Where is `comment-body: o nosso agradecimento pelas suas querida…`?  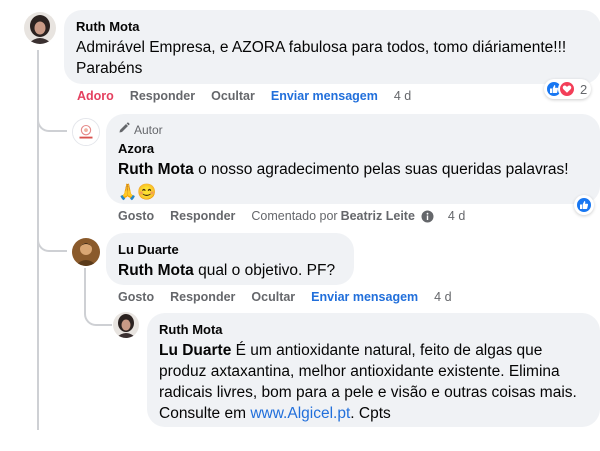
comment-body: o nosso agradecimento pelas suas querida… is located at coordinates (381, 169).